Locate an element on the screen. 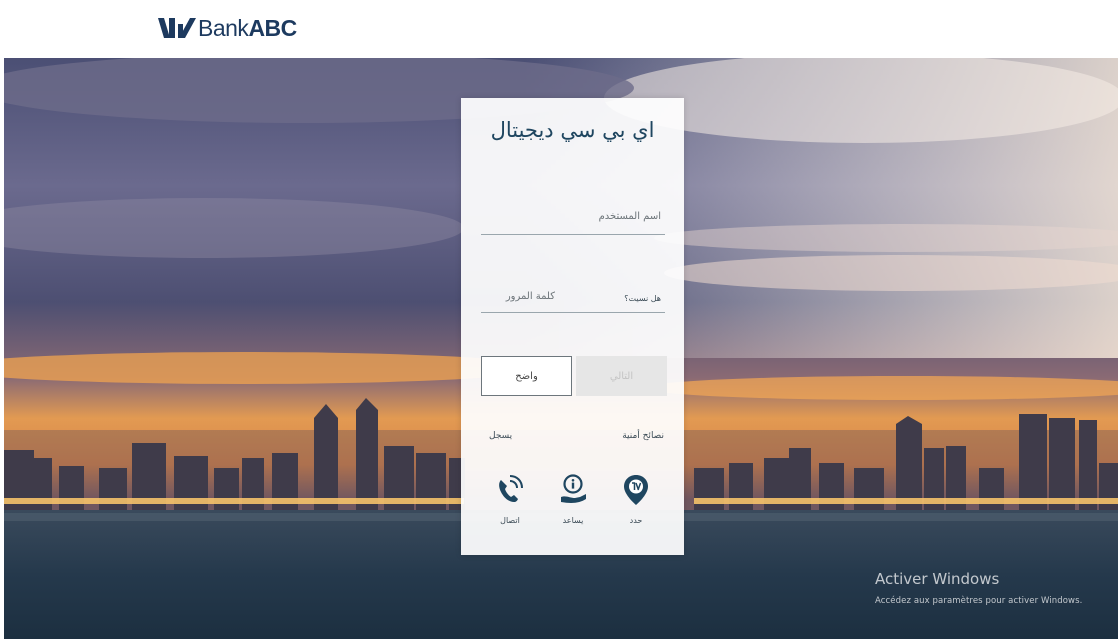 The image size is (1118, 639). call-link: اتصال is located at coordinates (510, 499).